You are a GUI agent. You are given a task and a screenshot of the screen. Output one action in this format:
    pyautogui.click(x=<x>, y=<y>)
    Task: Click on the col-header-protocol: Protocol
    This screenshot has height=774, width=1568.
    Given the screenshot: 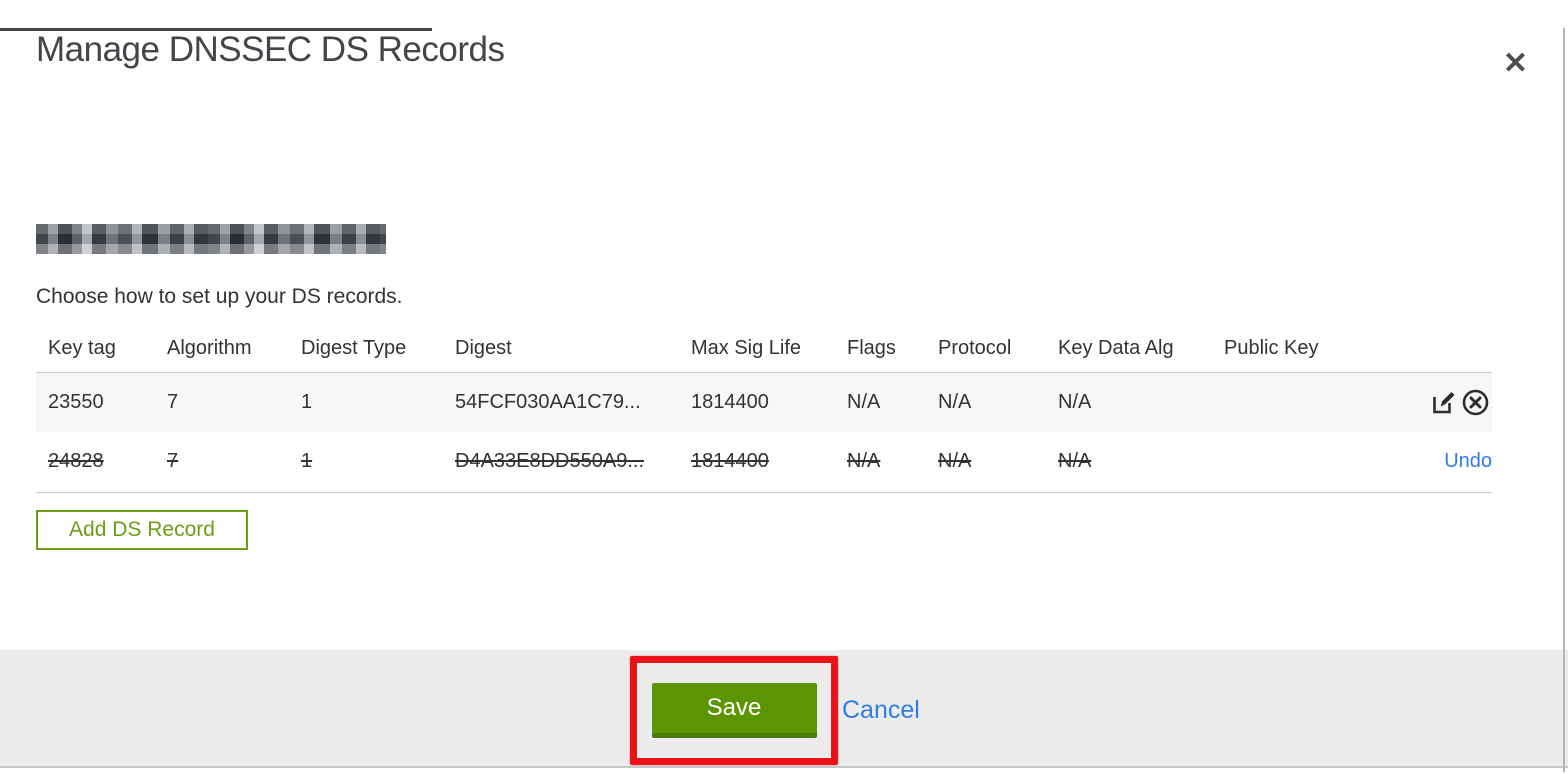 What is the action you would take?
    pyautogui.click(x=975, y=348)
    